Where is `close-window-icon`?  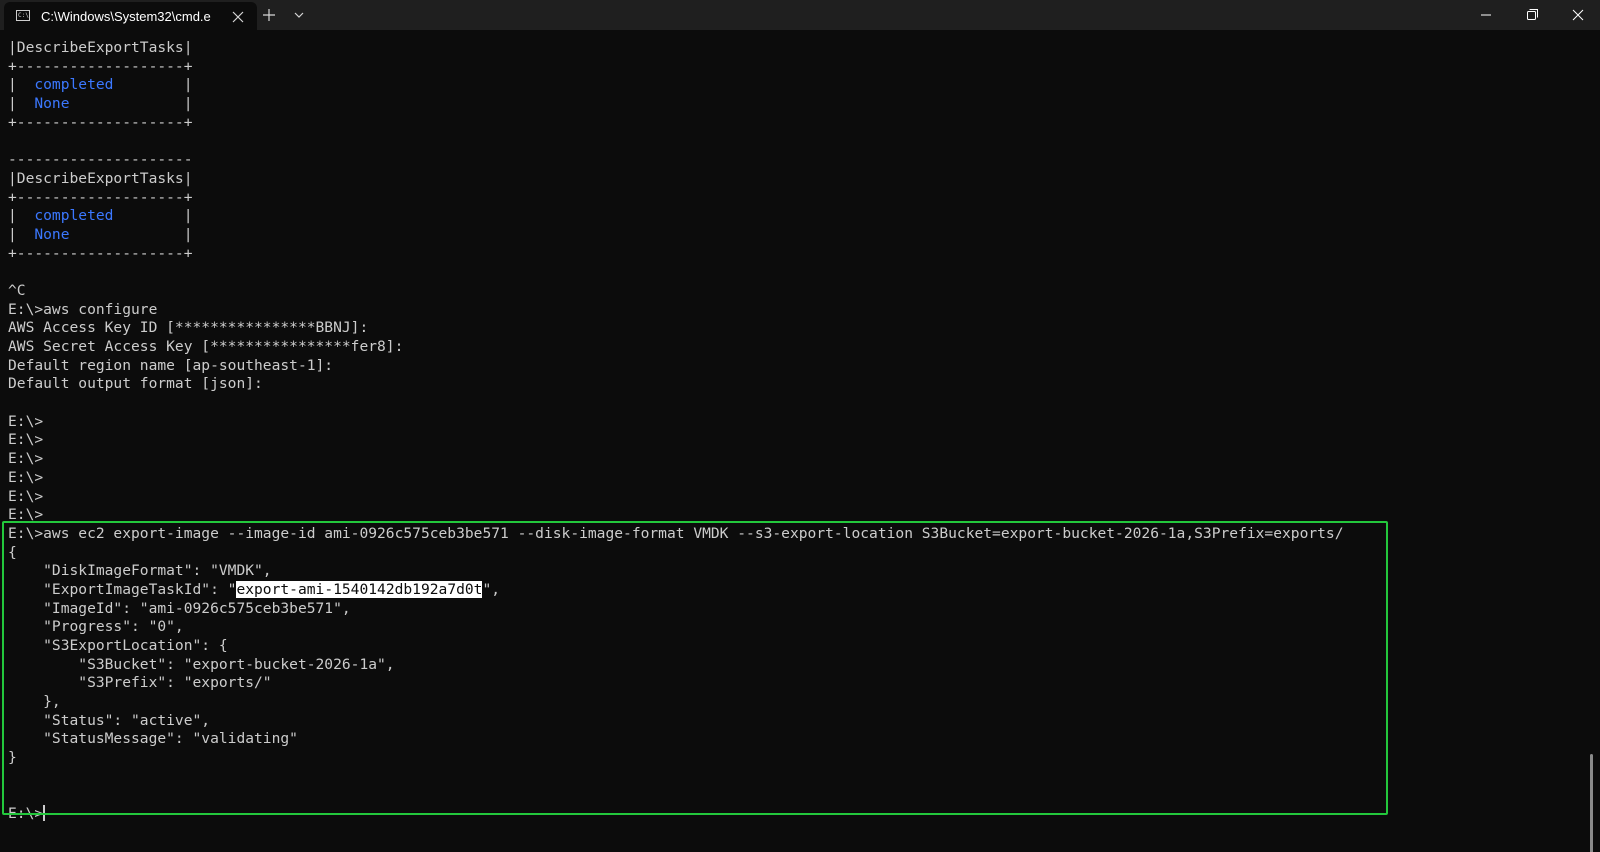
close-window-icon is located at coordinates (1577, 15).